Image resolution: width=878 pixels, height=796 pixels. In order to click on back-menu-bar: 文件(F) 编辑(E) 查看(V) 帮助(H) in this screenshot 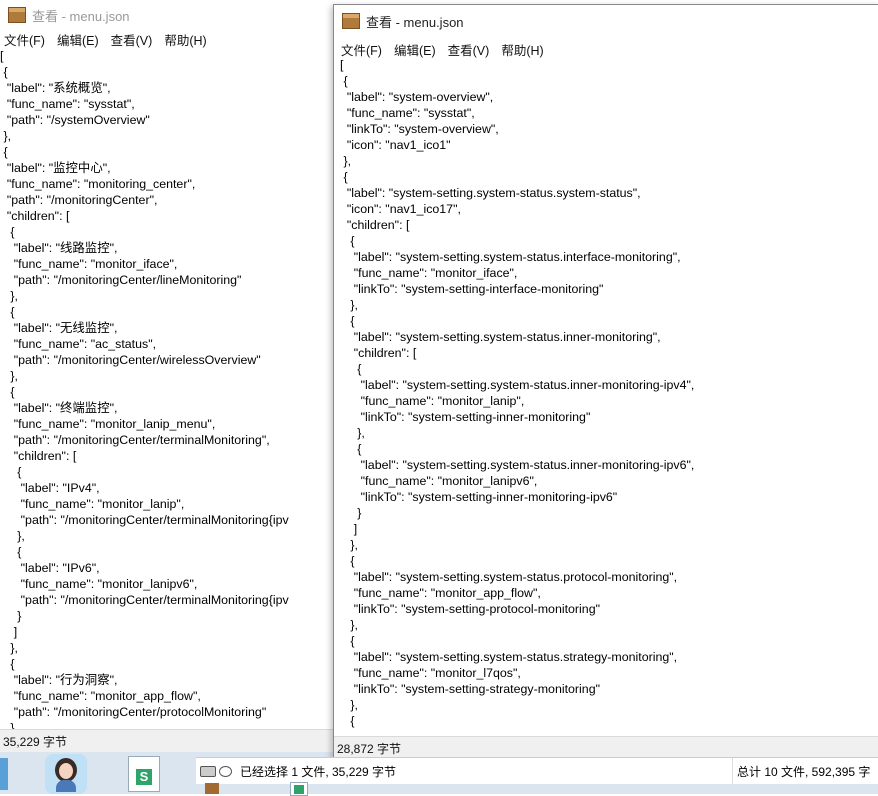, I will do `click(170, 39)`.